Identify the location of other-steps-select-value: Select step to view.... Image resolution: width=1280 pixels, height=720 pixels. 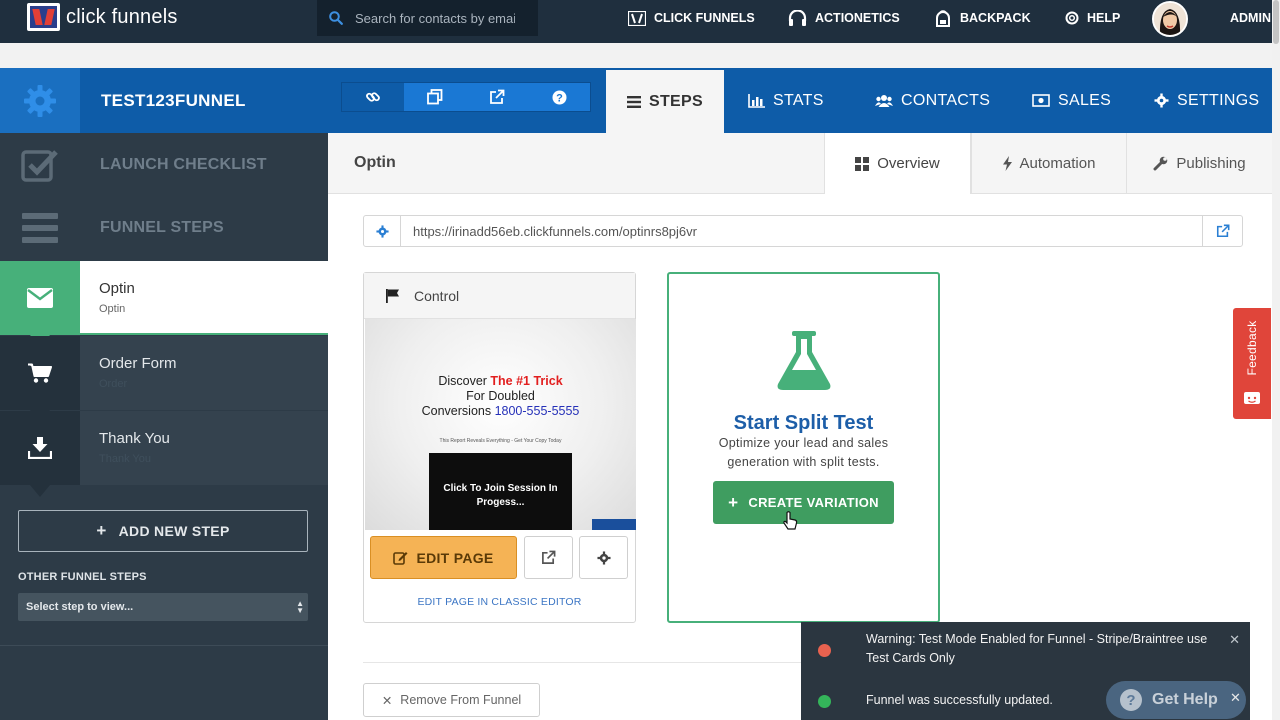
(80, 607).